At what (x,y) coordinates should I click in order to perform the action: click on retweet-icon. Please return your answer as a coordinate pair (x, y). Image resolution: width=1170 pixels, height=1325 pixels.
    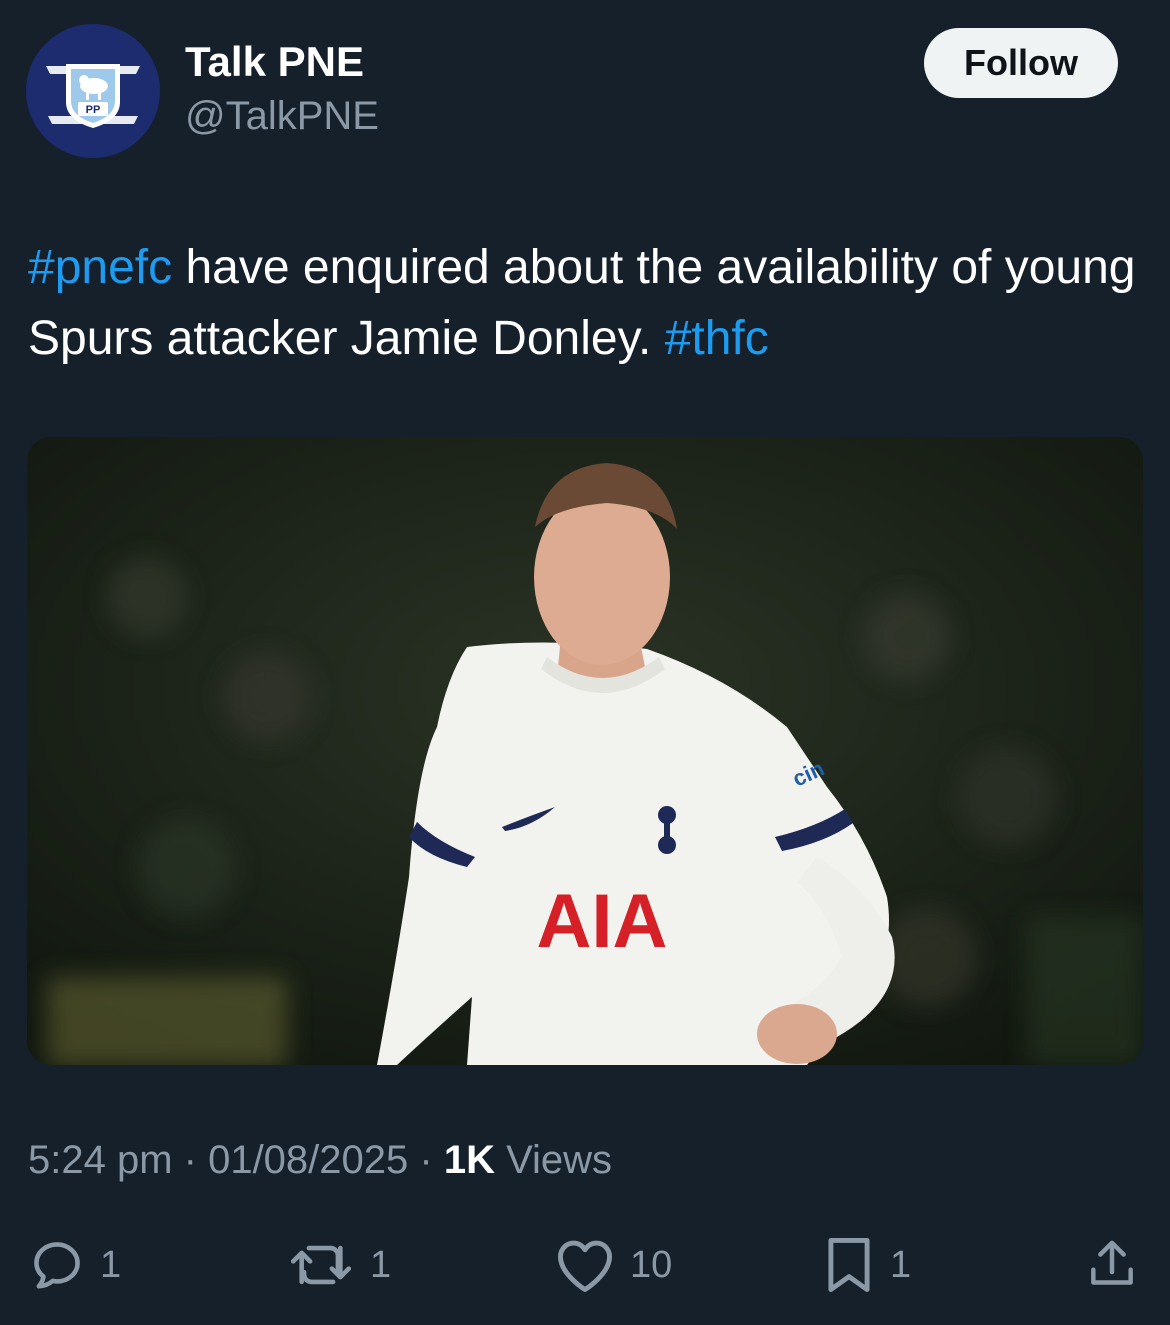
    Looking at the image, I should click on (321, 1265).